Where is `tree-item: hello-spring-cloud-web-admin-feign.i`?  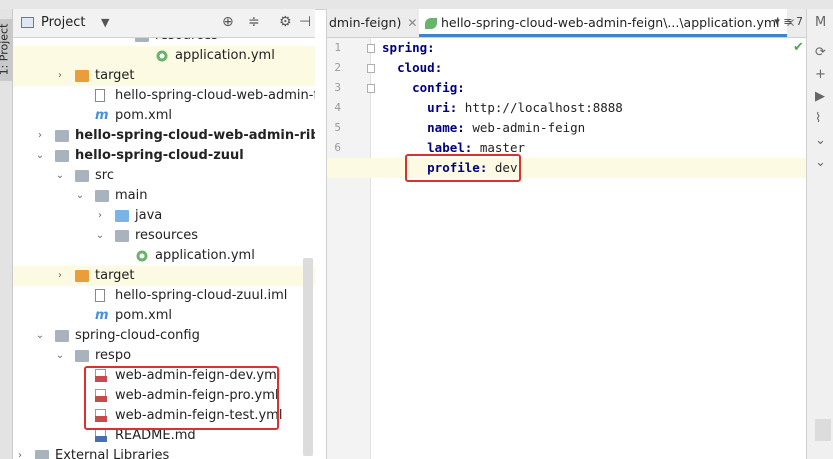 tree-item: hello-spring-cloud-web-admin-feign.i is located at coordinates (164, 96).